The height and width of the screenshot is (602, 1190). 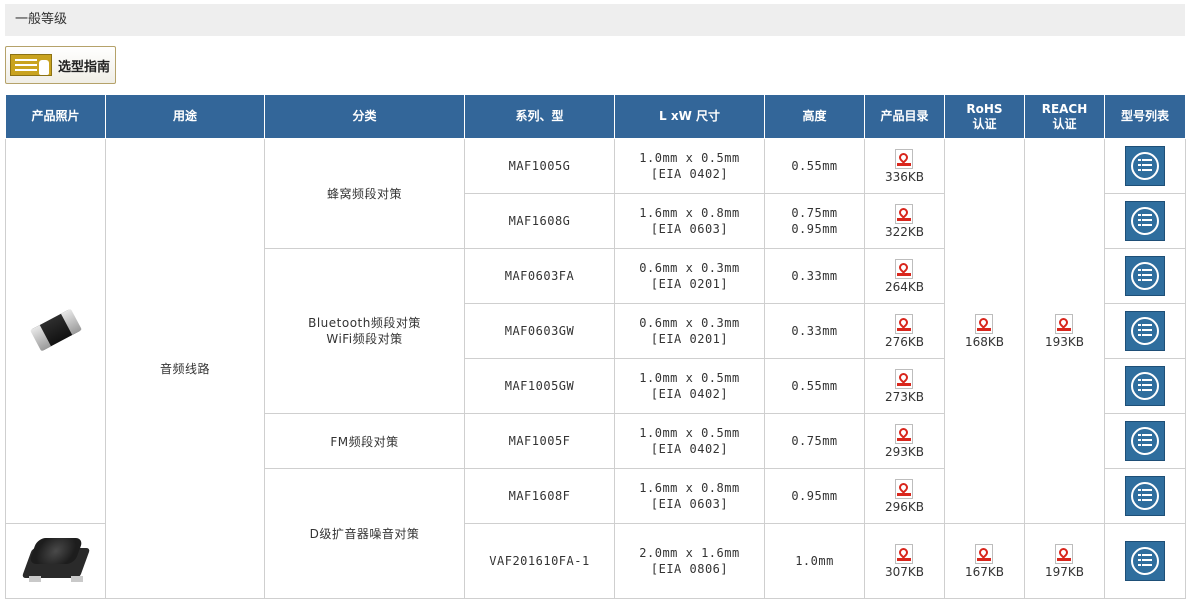 What do you see at coordinates (814, 116) in the screenshot?
I see `header-height: 高度` at bounding box center [814, 116].